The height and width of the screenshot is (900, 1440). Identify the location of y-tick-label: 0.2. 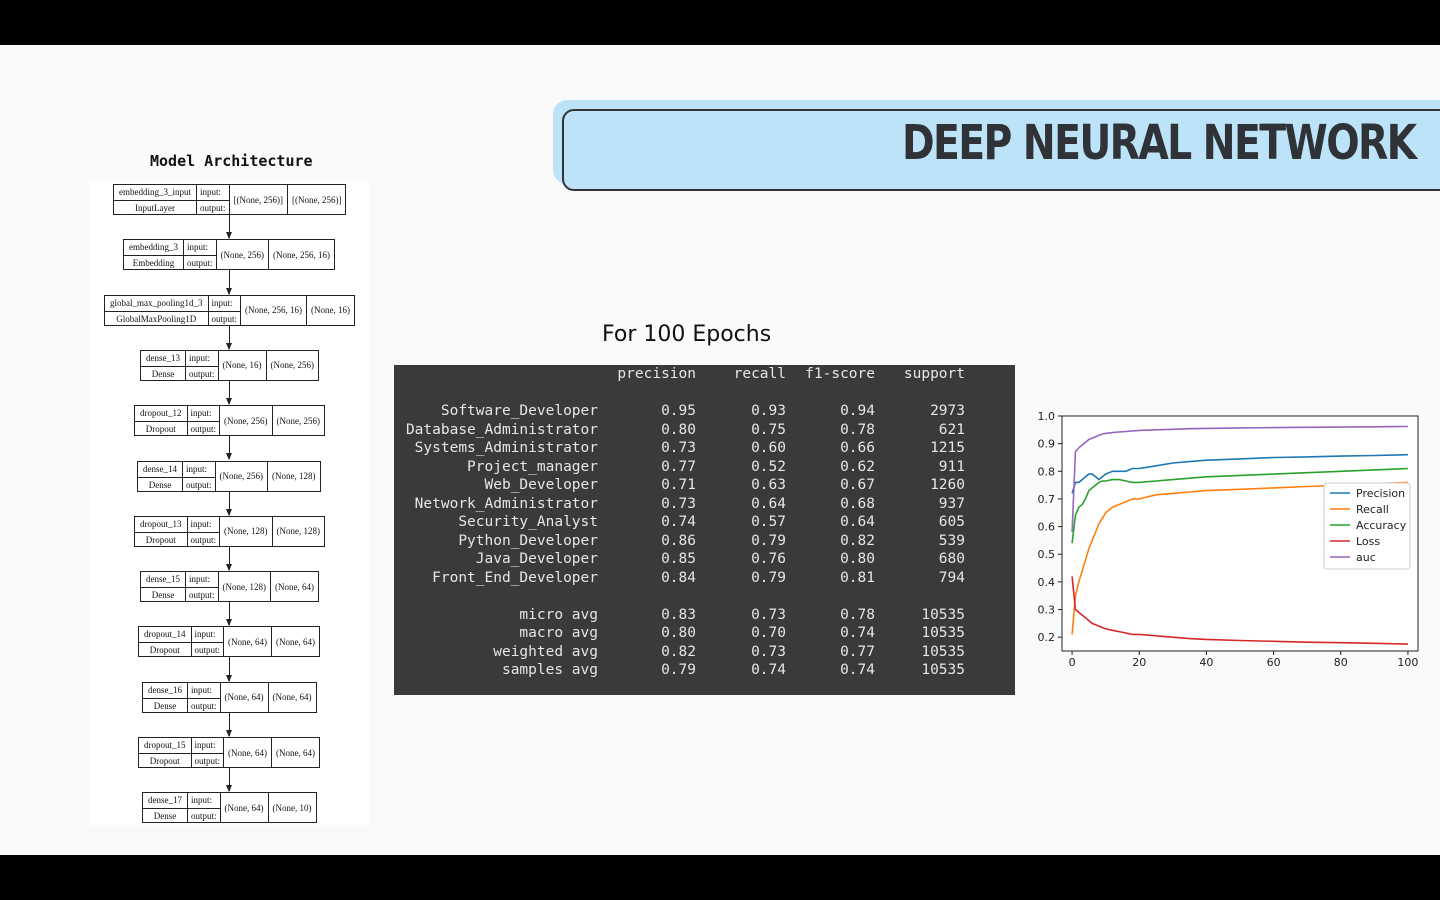
(1047, 637).